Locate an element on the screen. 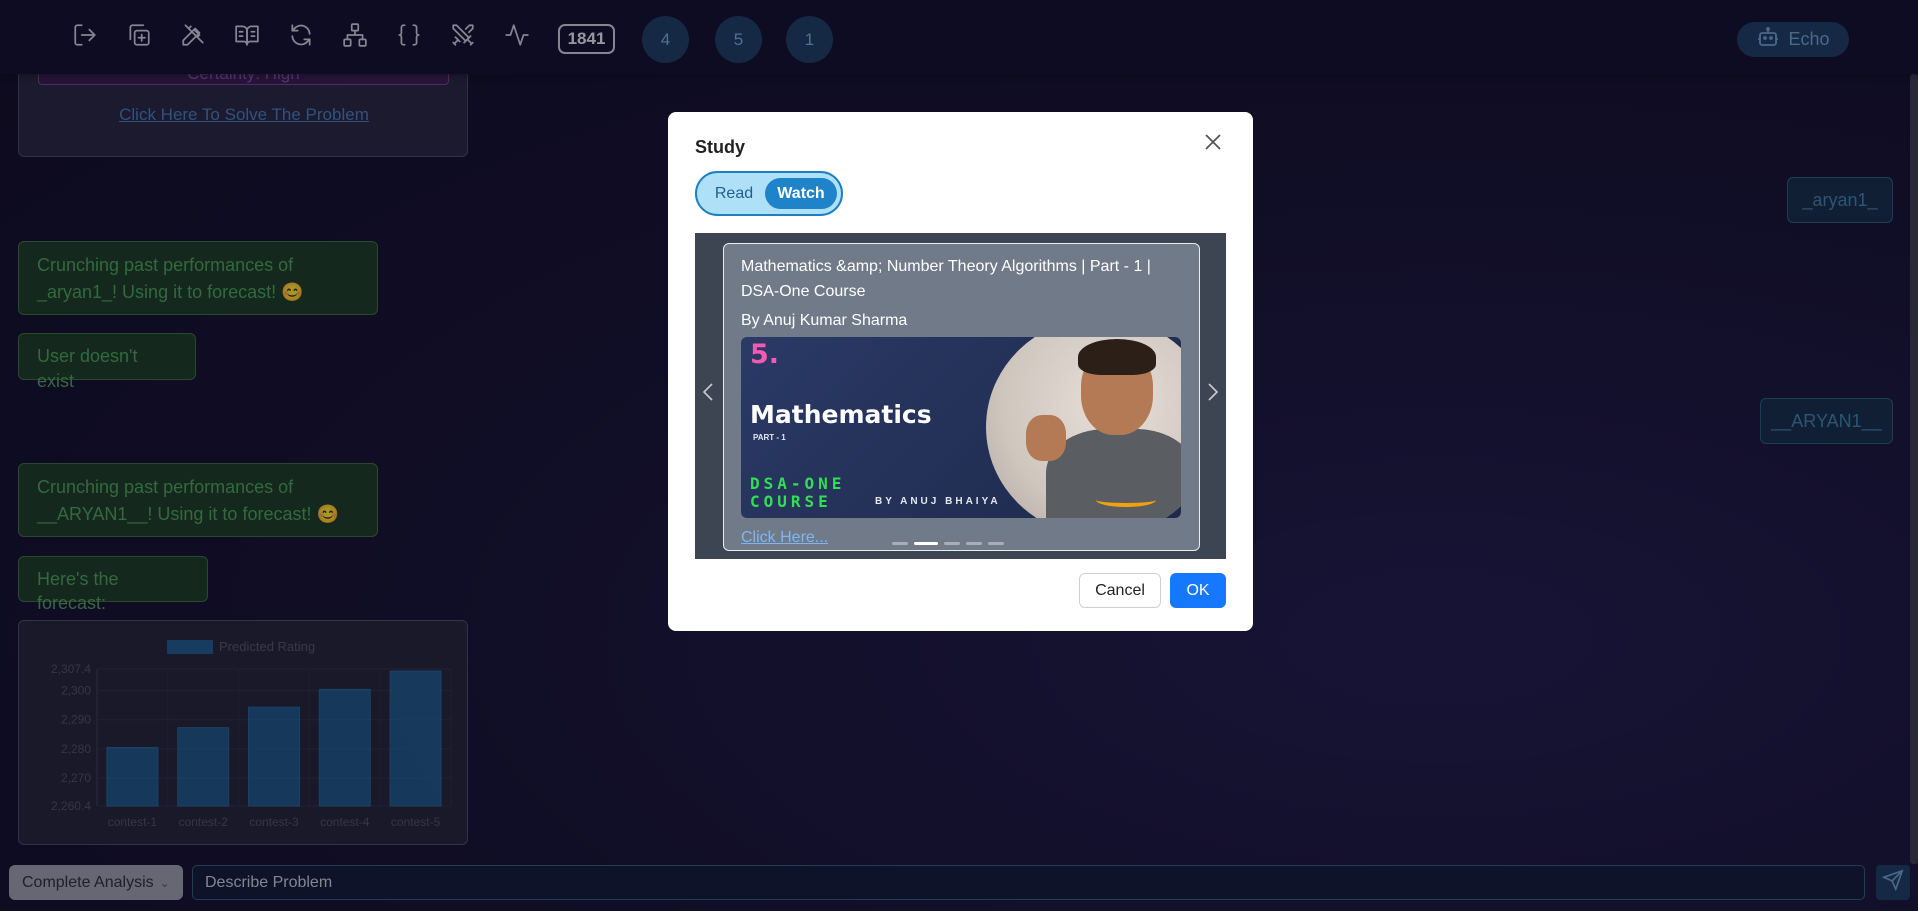 Image resolution: width=1918 pixels, height=911 pixels. read-watch-toggle: Read Watch is located at coordinates (769, 193).